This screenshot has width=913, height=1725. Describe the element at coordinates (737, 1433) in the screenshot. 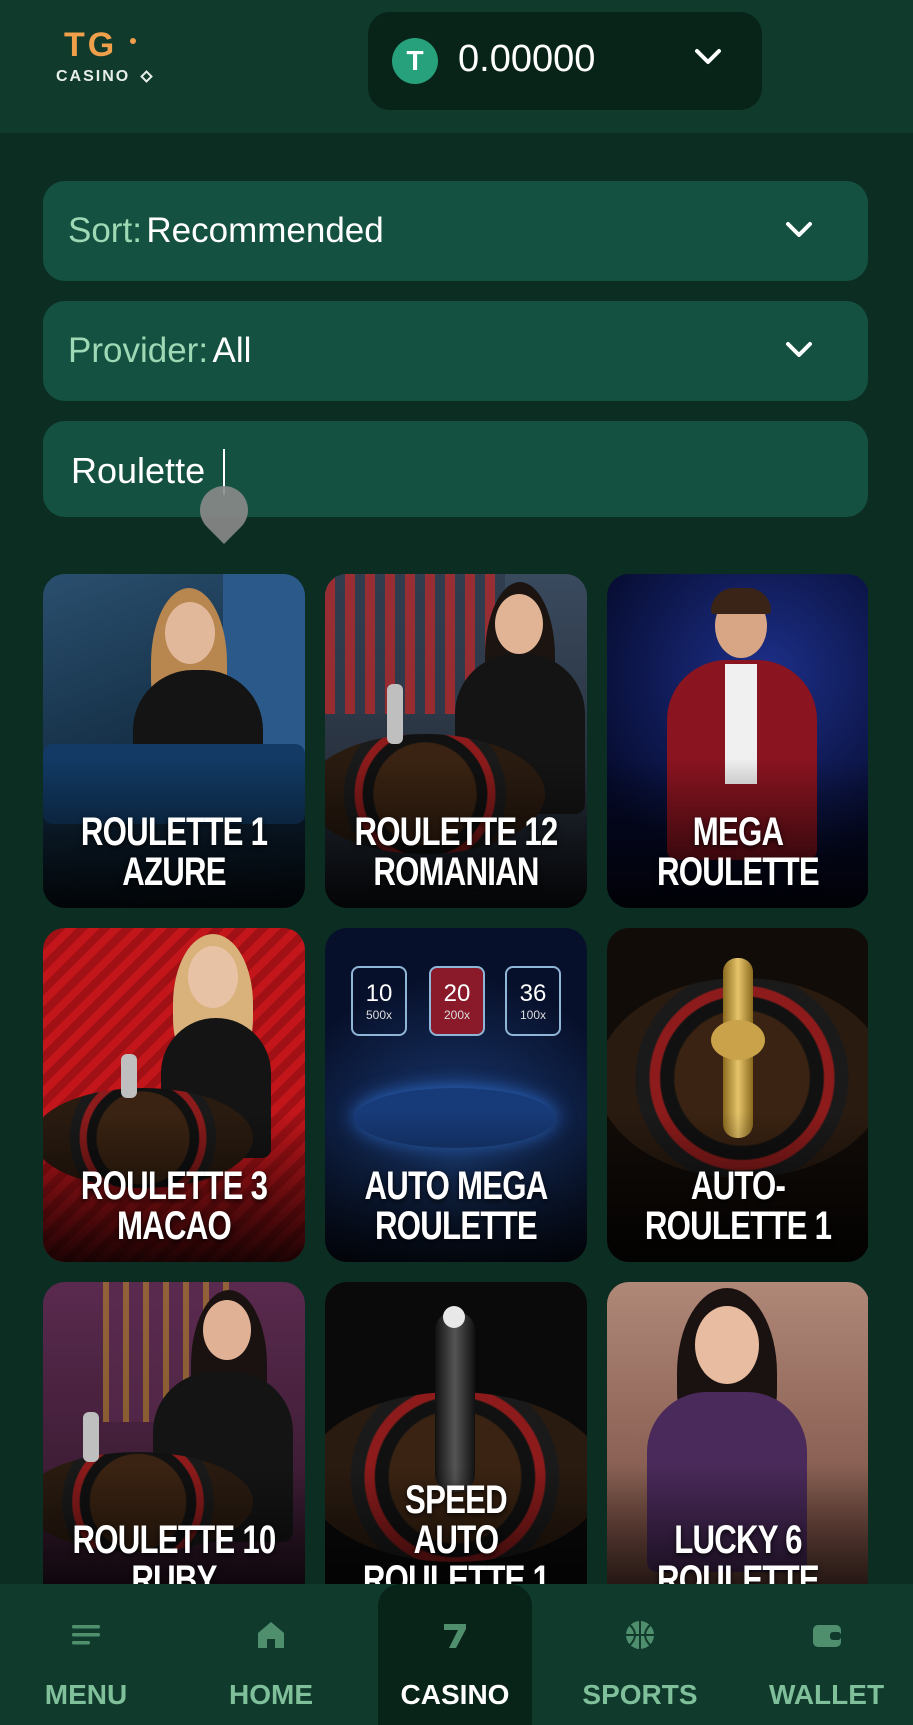

I see `game-card: LUCKY 6 ROULETTE` at that location.